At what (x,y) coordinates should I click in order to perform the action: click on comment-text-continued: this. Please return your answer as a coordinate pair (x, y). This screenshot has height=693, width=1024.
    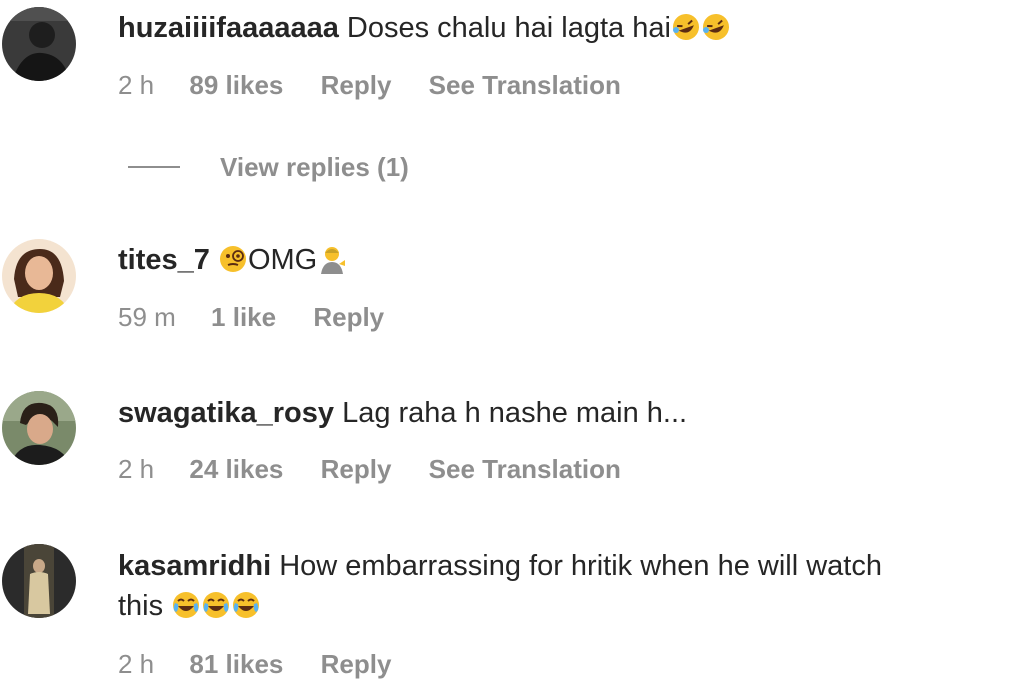
    Looking at the image, I should click on (561, 606).